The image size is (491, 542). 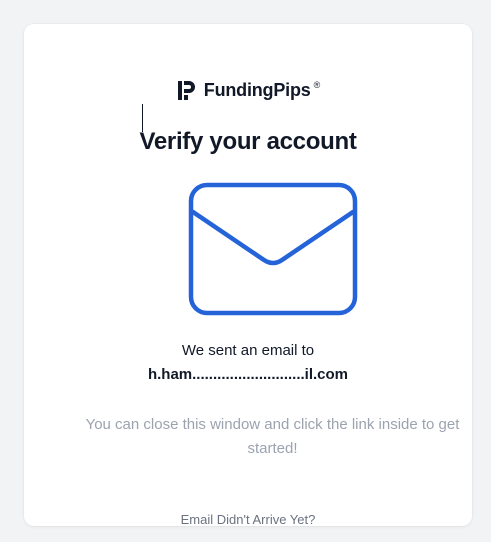 I want to click on fundingpips-logo-icon, so click(x=186, y=90).